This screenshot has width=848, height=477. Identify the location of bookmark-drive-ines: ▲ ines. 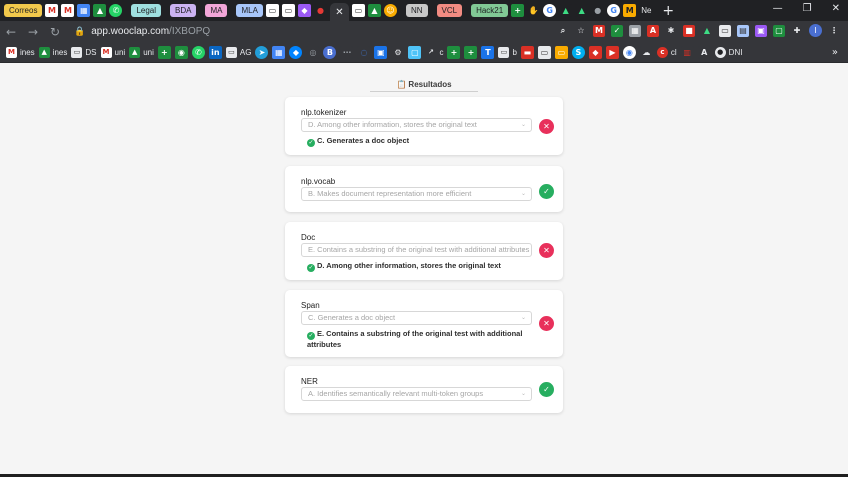
(52, 52).